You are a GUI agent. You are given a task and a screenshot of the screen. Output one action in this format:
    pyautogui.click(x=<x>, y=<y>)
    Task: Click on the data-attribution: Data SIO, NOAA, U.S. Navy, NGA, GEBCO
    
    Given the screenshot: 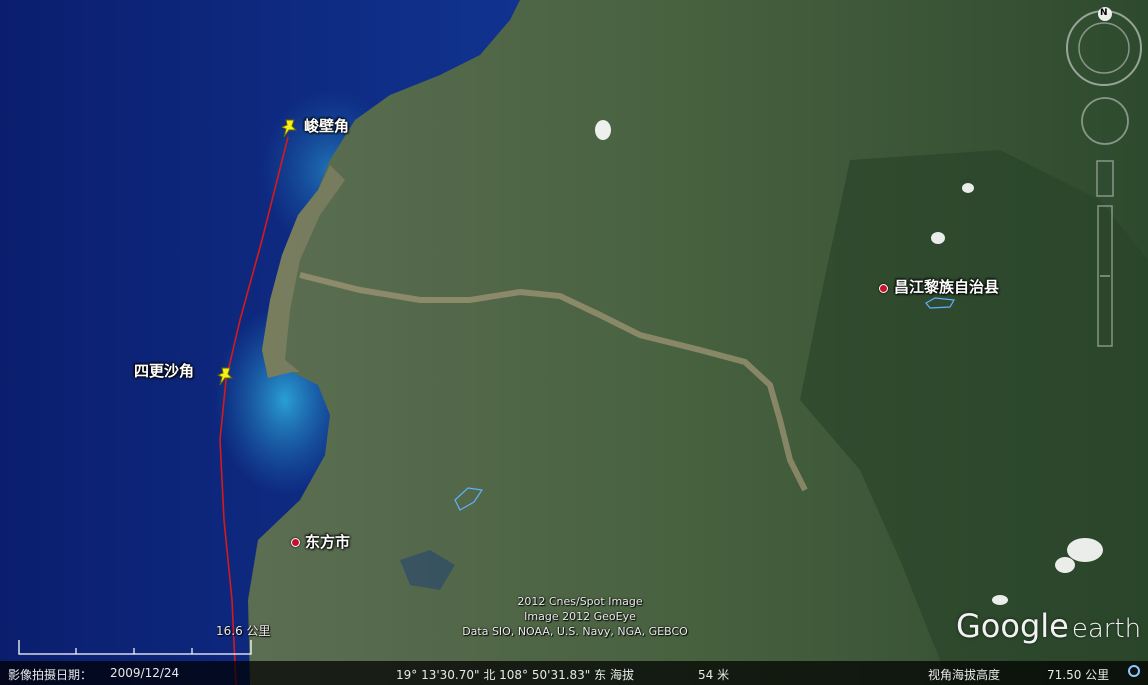 What is the action you would take?
    pyautogui.click(x=575, y=631)
    